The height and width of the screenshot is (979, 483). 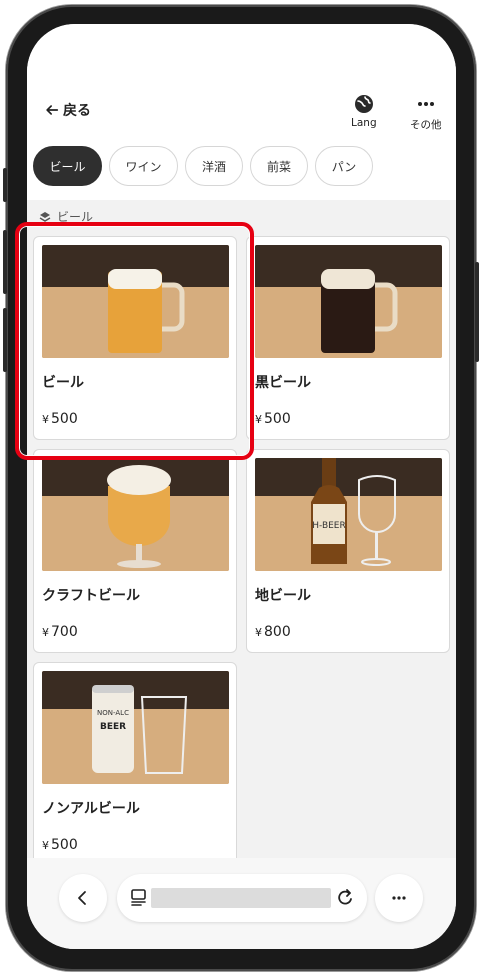 What do you see at coordinates (214, 166) in the screenshot?
I see `tab-spirits: 洋酒` at bounding box center [214, 166].